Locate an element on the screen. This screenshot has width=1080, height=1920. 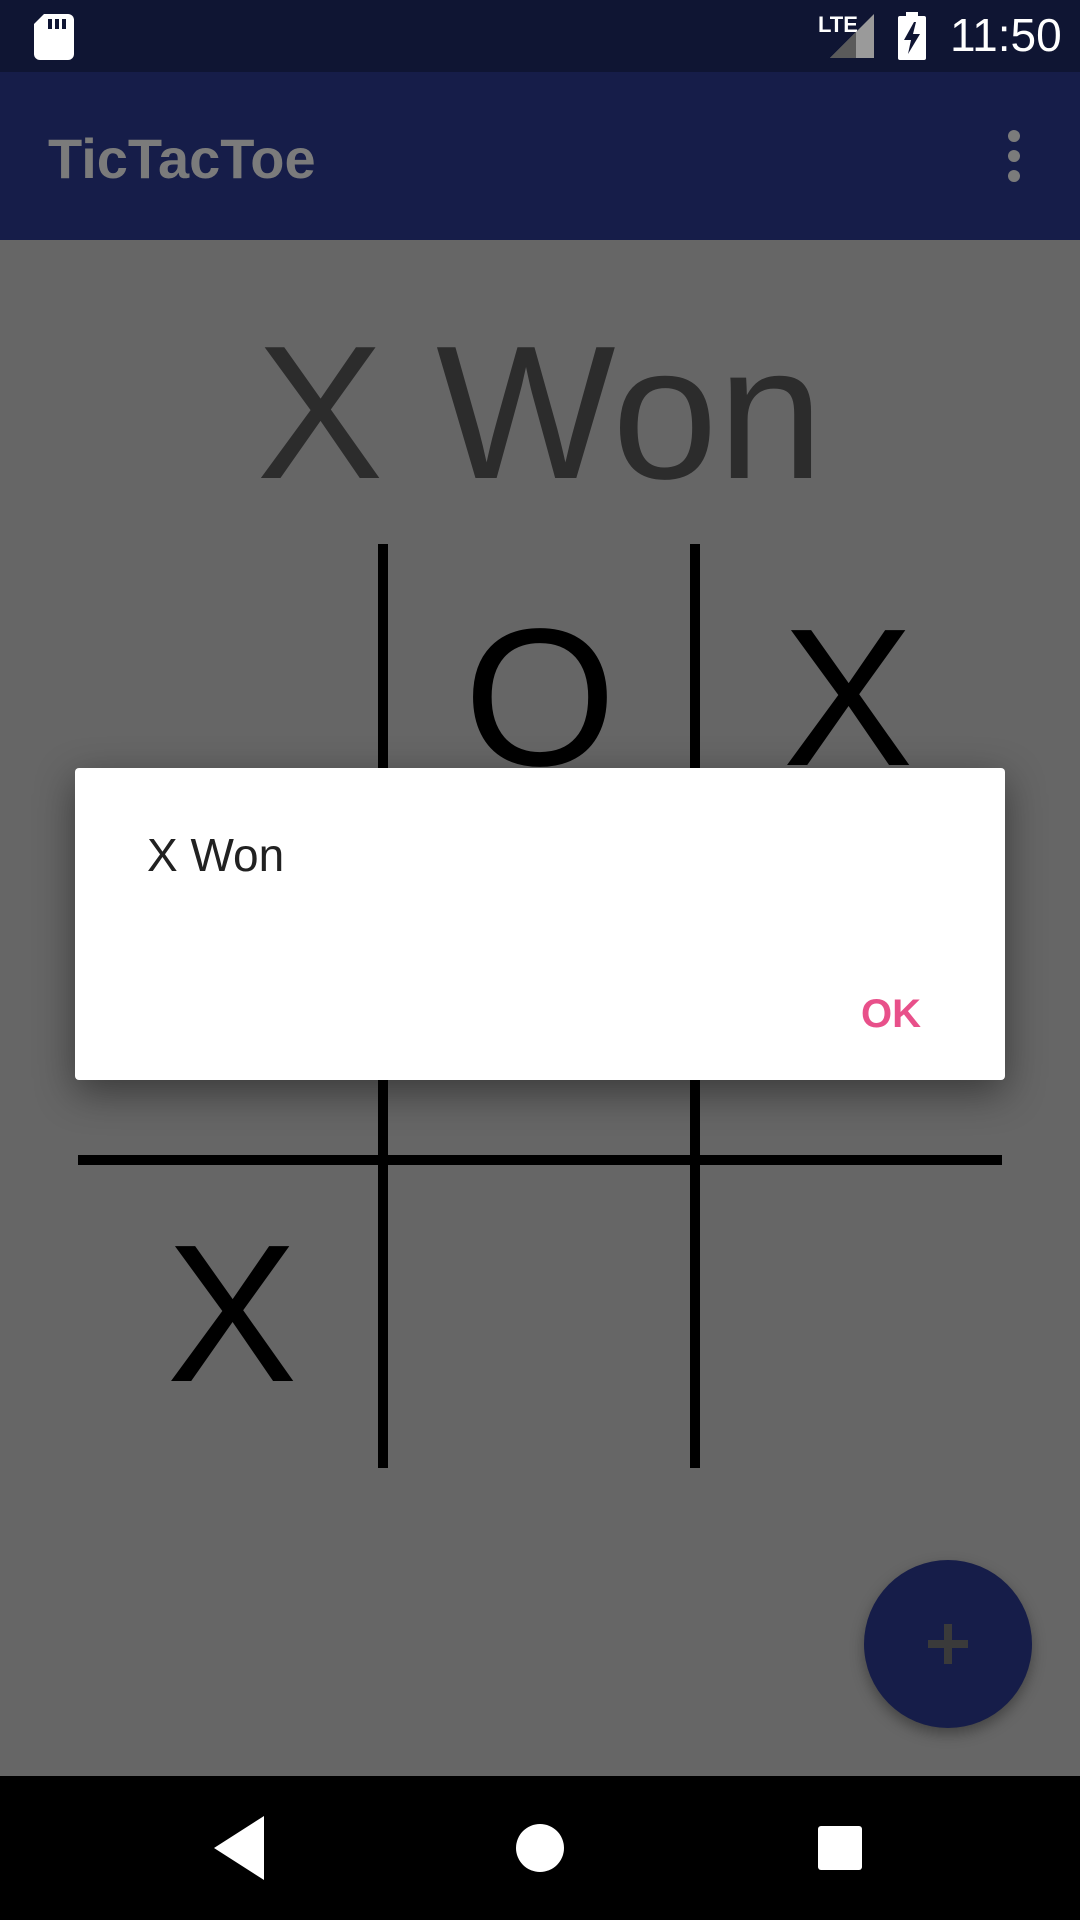
status-bar: LTE 11:50 is located at coordinates (540, 36).